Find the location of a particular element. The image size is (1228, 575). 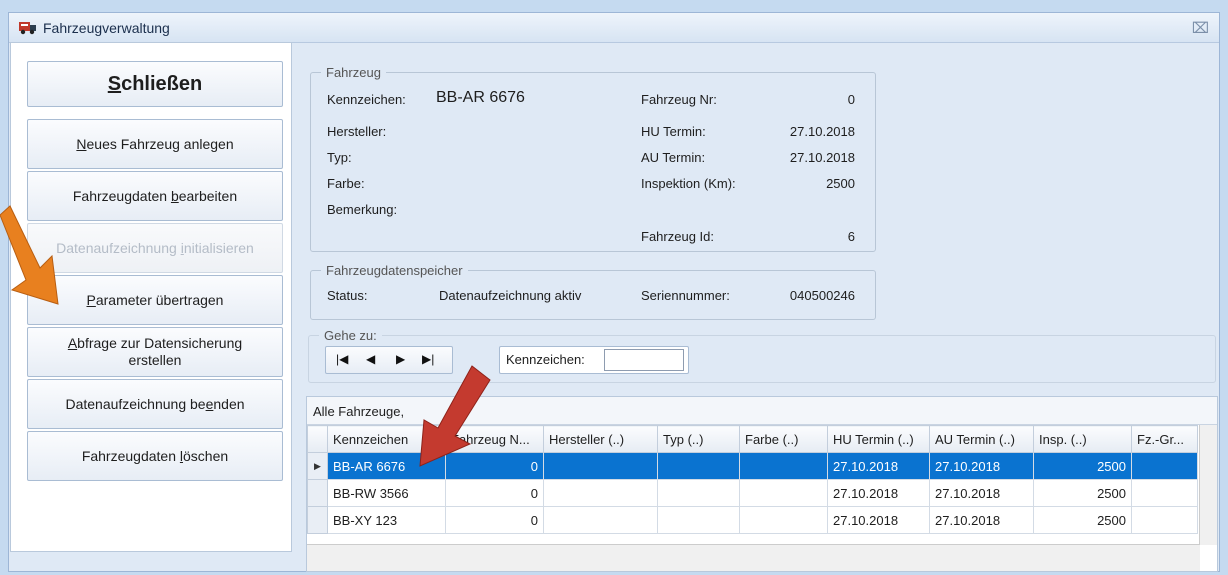

goto-kennzeichen-label: Kennzeichen: is located at coordinates (545, 359).